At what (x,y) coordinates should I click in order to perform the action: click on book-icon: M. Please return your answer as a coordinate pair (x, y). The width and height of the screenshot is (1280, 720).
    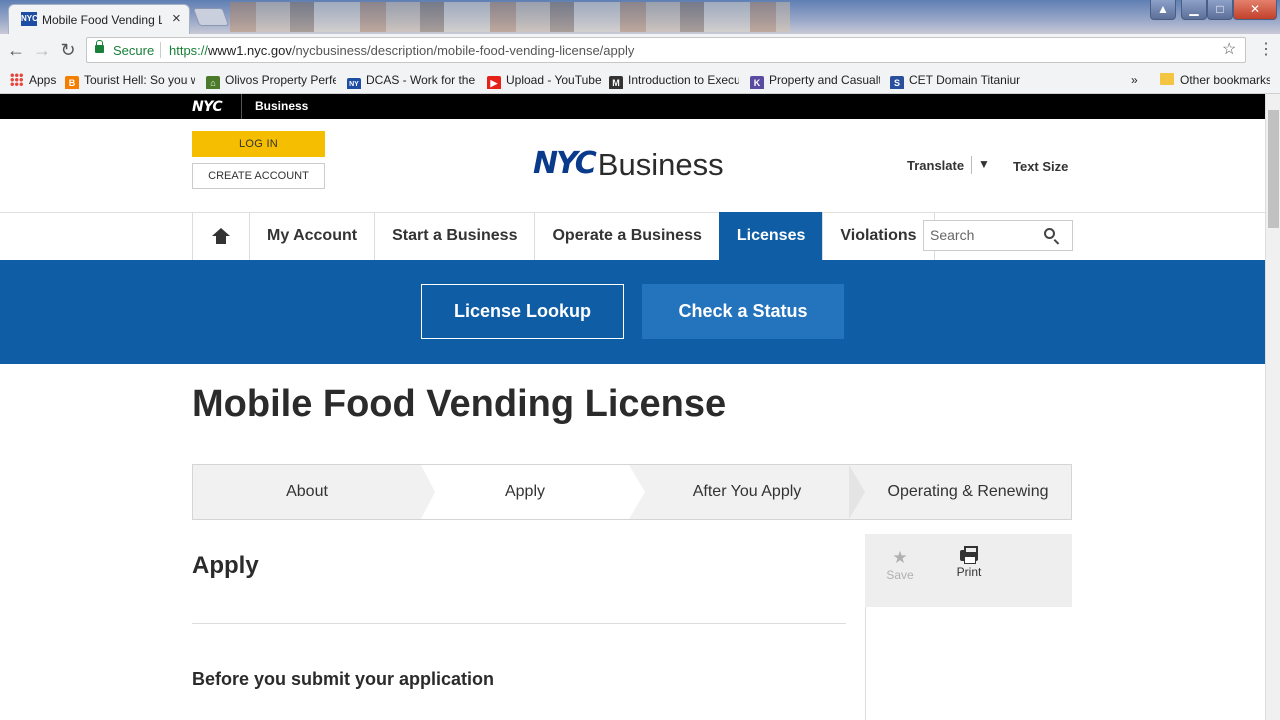
    Looking at the image, I should click on (616, 82).